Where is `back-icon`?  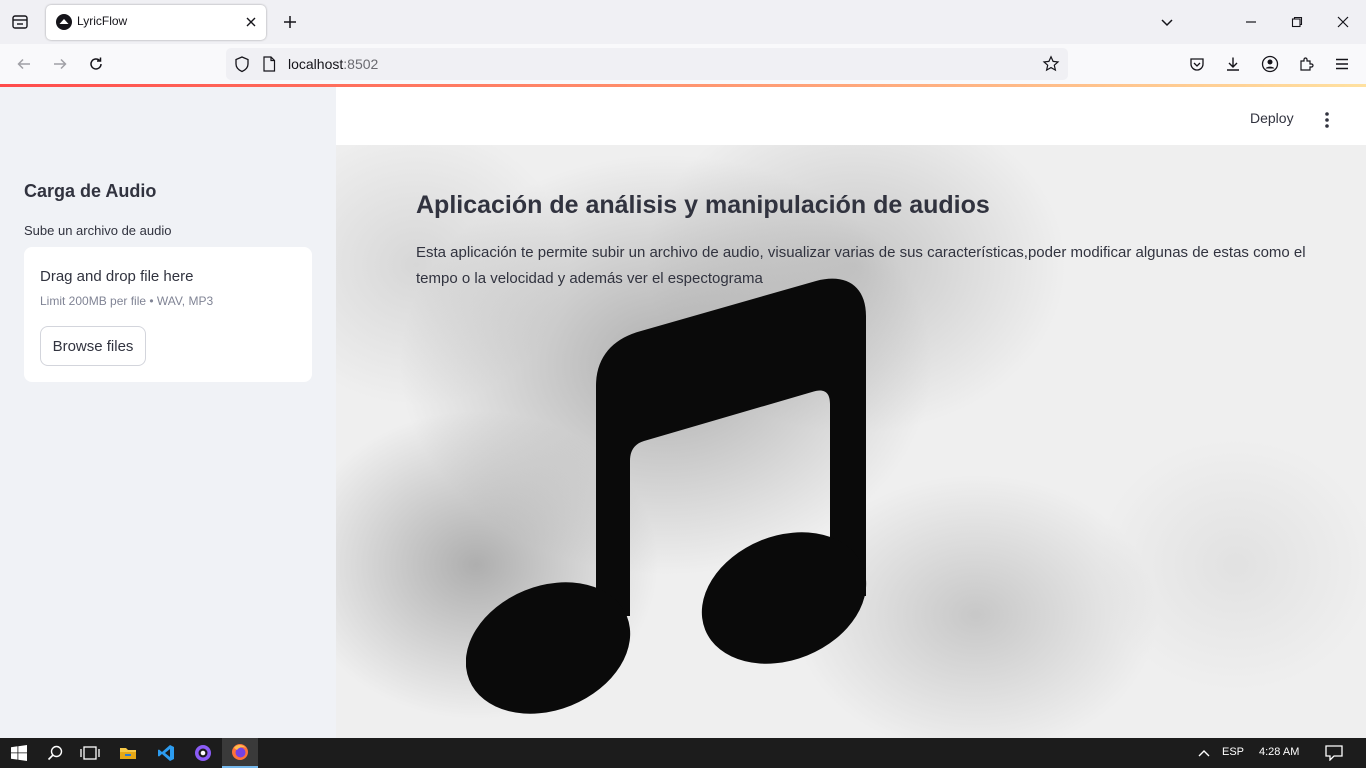
back-icon is located at coordinates (24, 64).